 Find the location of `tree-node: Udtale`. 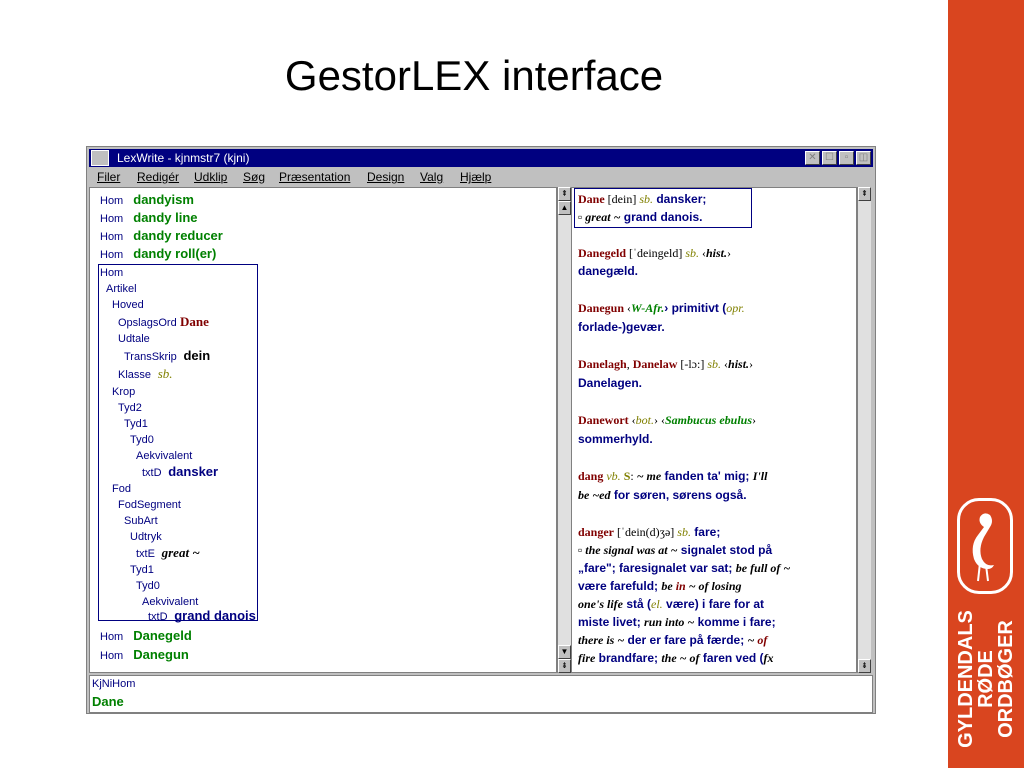

tree-node: Udtale is located at coordinates (134, 338).